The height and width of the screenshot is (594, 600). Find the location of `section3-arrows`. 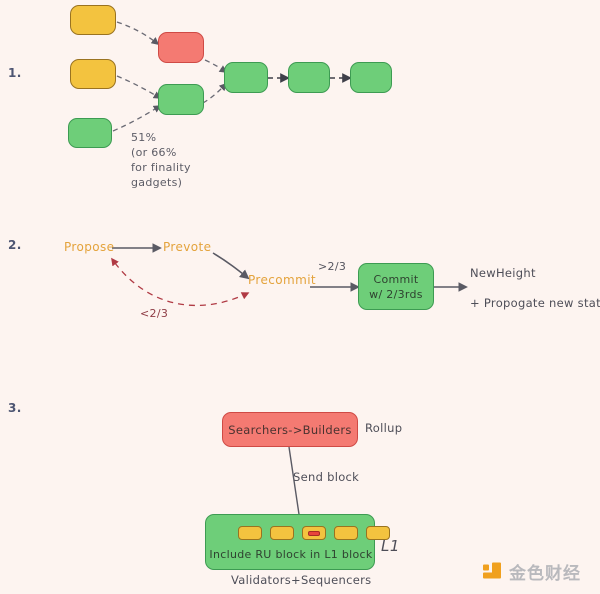

section3-arrows is located at coordinates (296, 484).